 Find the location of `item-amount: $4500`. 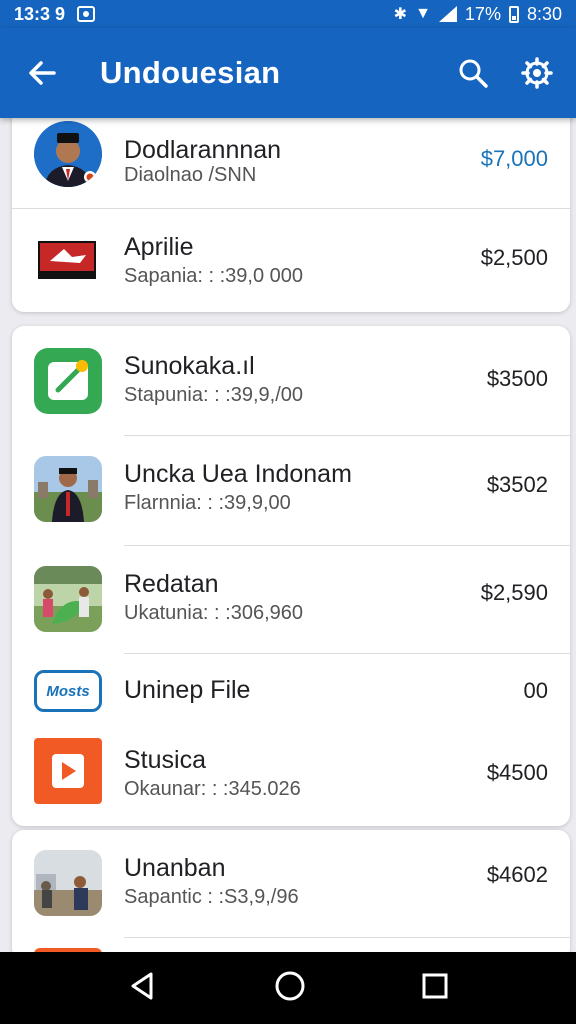

item-amount: $4500 is located at coordinates (517, 772).